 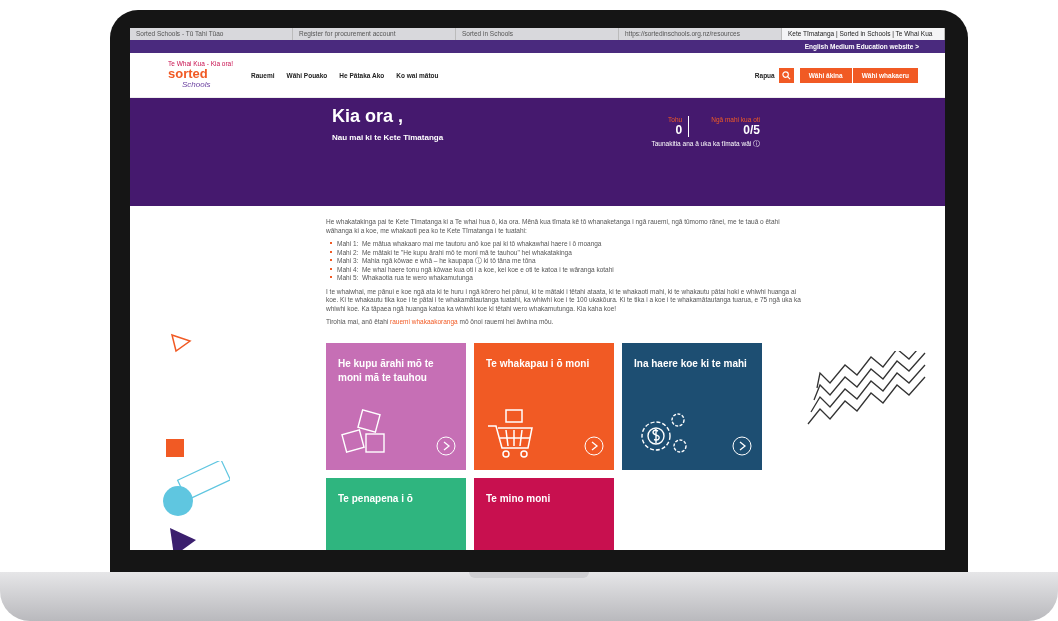 I want to click on topic-card: Te mino moni, so click(x=544, y=513).